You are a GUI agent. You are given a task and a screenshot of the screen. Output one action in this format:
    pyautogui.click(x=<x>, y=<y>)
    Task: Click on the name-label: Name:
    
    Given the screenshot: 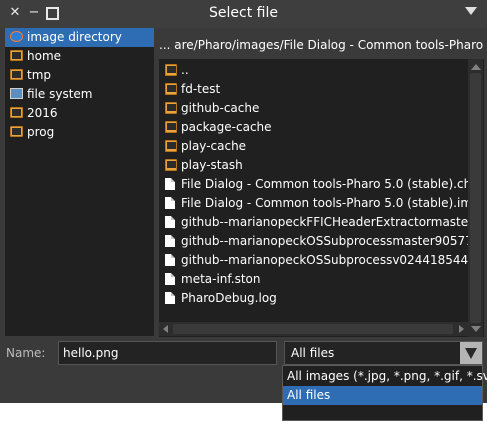 What is the action you would take?
    pyautogui.click(x=26, y=353)
    